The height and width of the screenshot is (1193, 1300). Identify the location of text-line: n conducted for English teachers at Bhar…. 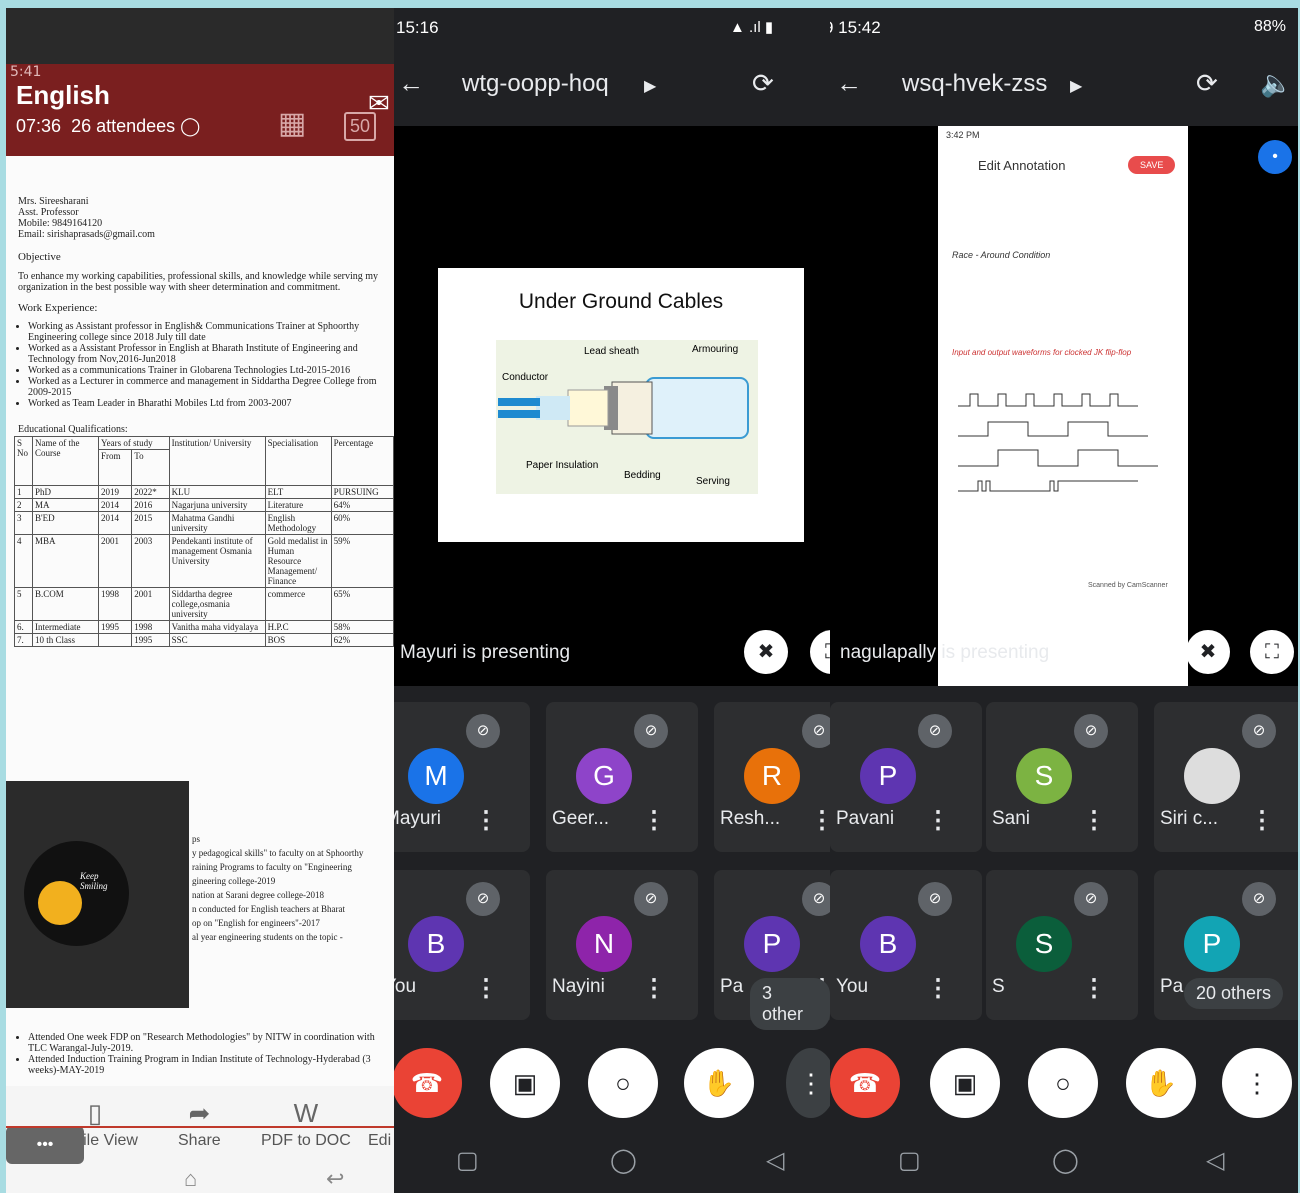
(268, 909).